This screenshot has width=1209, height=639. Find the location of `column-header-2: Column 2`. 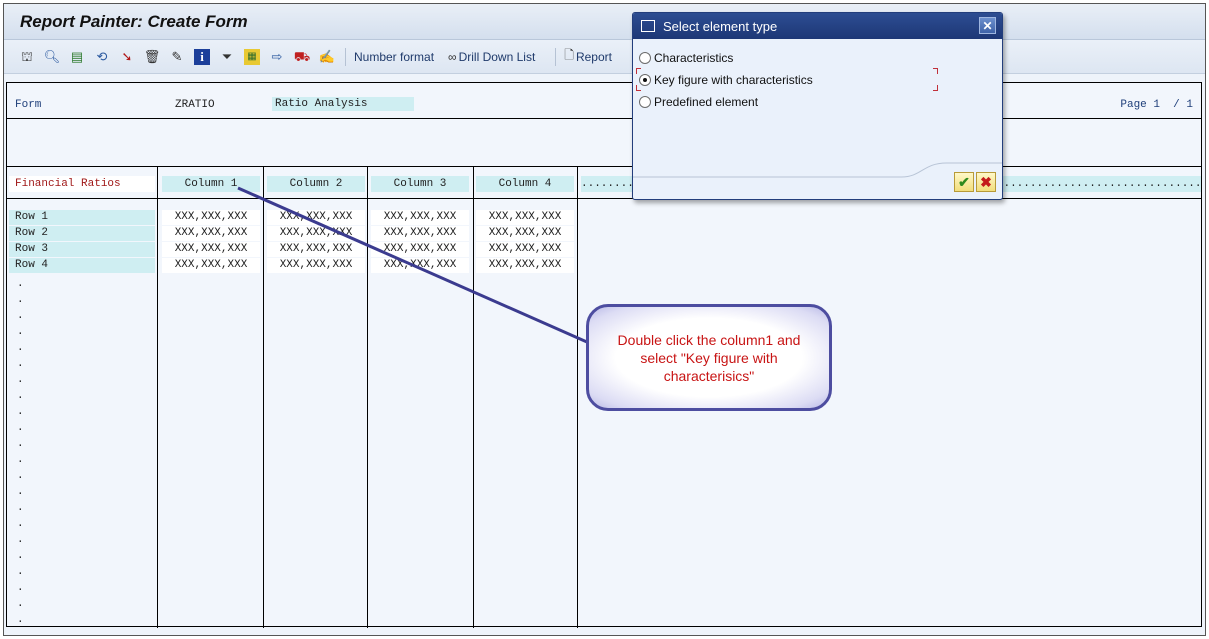

column-header-2: Column 2 is located at coordinates (316, 184).